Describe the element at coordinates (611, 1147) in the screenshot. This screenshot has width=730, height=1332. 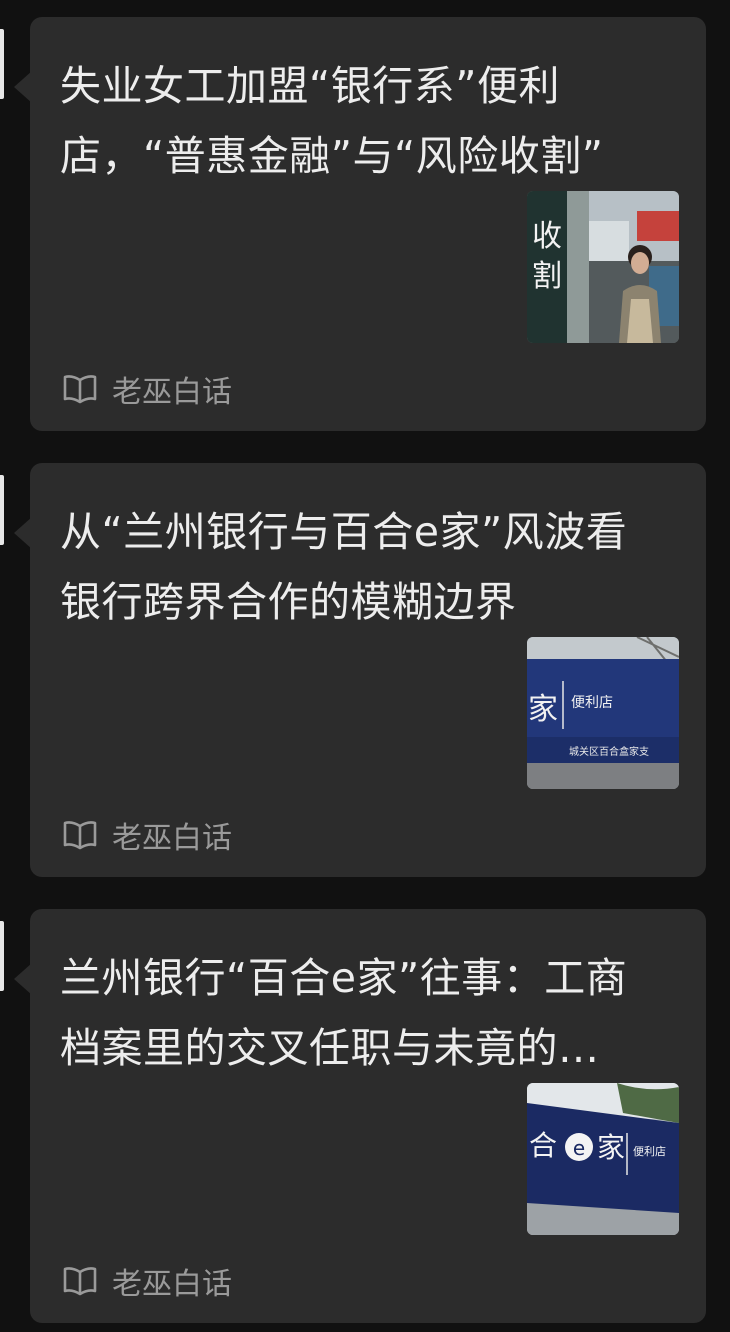
I see `svg-text: 家` at that location.